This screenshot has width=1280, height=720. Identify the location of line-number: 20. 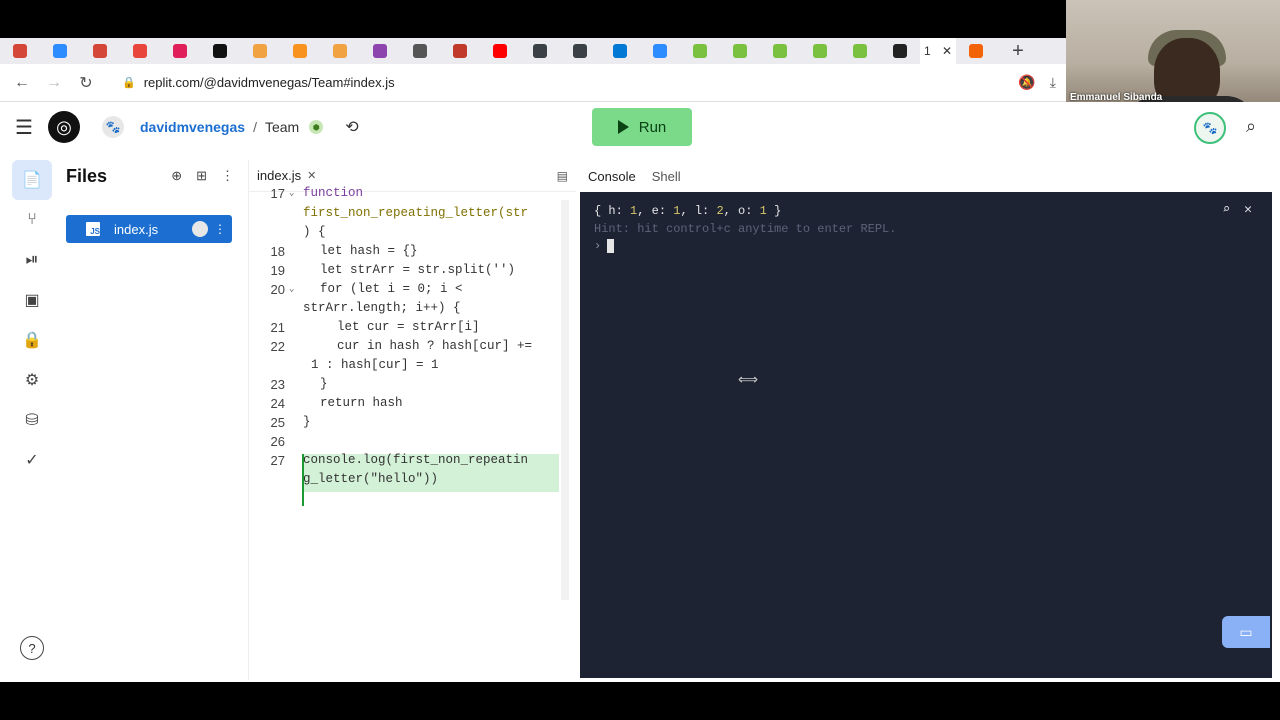
(277, 289).